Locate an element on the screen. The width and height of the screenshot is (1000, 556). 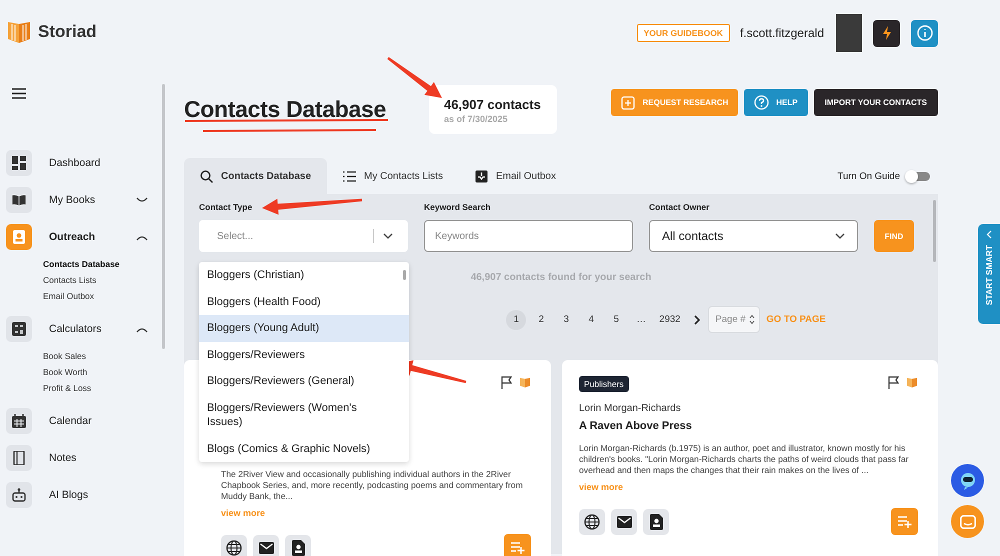
arrow-annotation is located at coordinates (414, 77).